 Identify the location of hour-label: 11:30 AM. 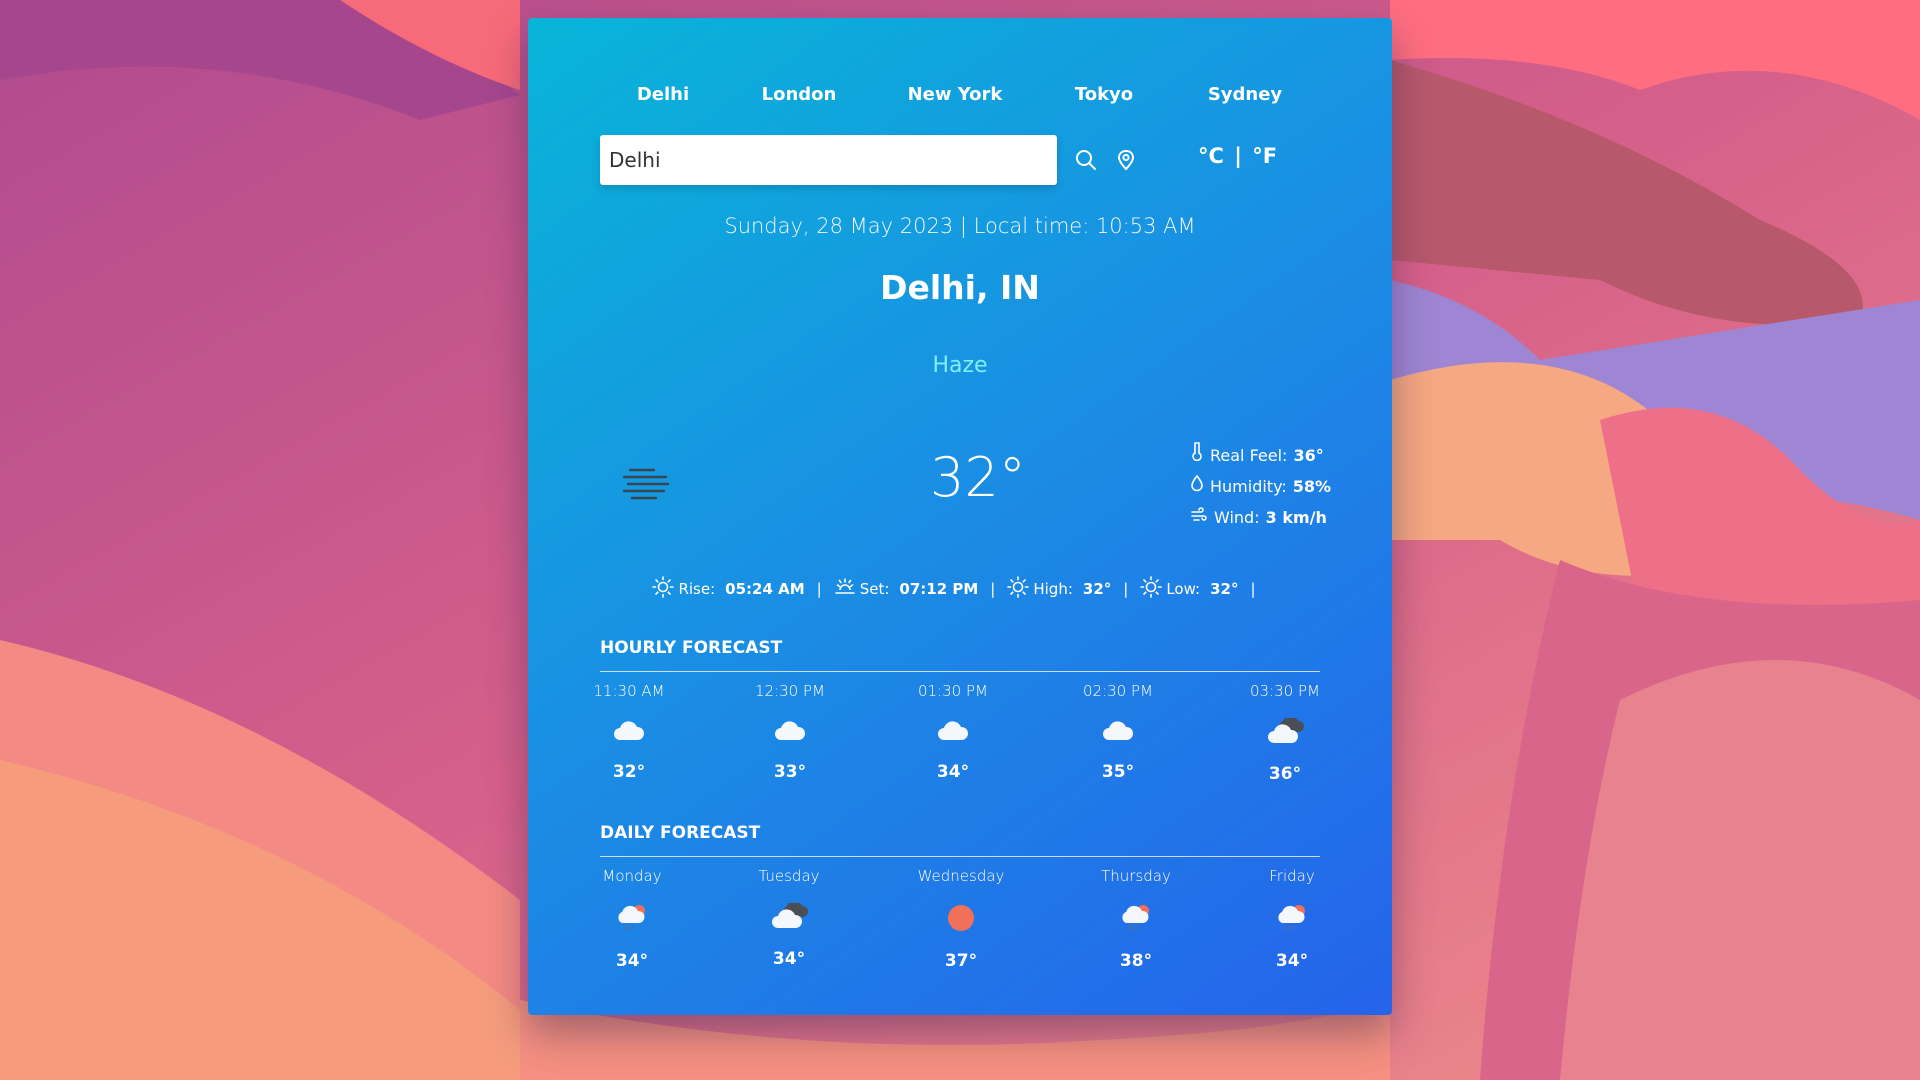
(629, 691).